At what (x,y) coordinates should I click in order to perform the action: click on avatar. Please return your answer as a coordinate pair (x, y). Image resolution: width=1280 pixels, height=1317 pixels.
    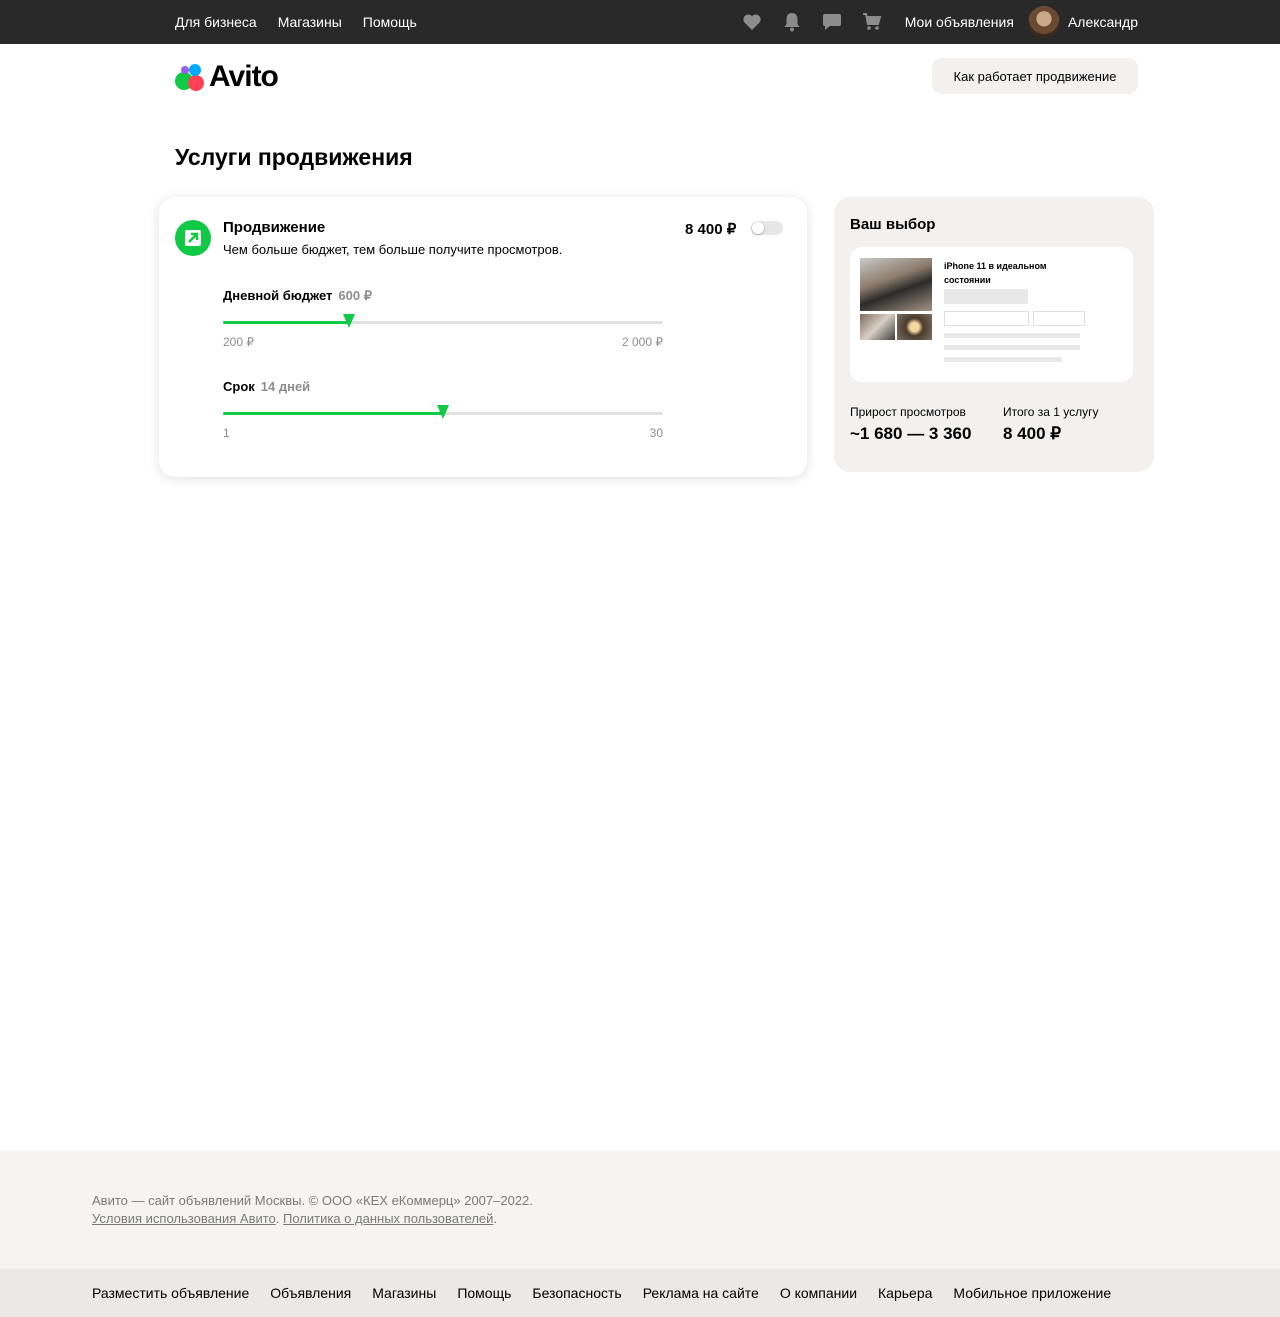
    Looking at the image, I should click on (1043, 22).